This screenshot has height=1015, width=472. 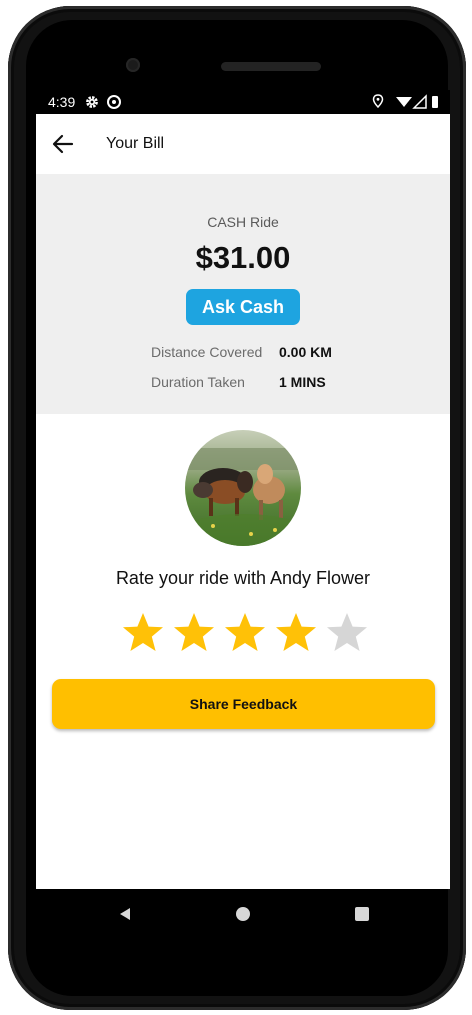 I want to click on system-nav-bar, so click(x=243, y=914).